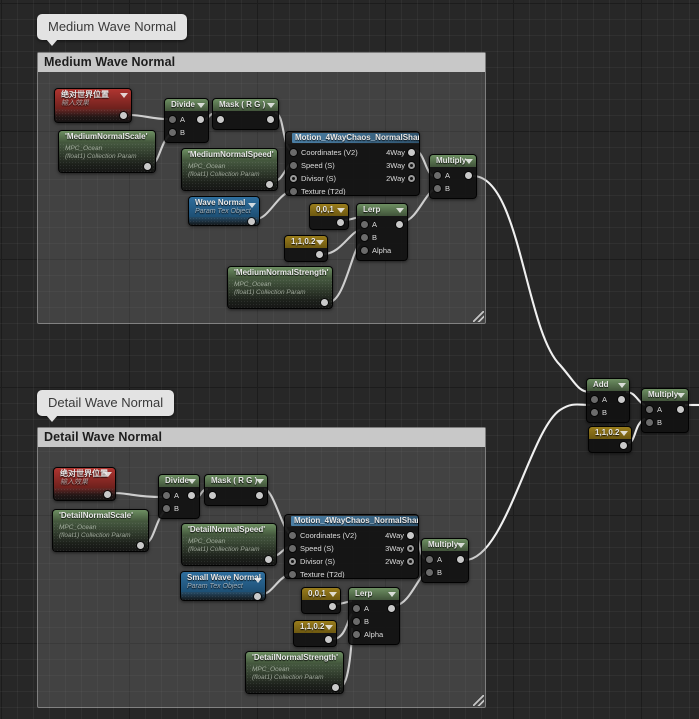 The image size is (699, 719). What do you see at coordinates (236, 481) in the screenshot?
I see `node-header: Mask ( R G )` at bounding box center [236, 481].